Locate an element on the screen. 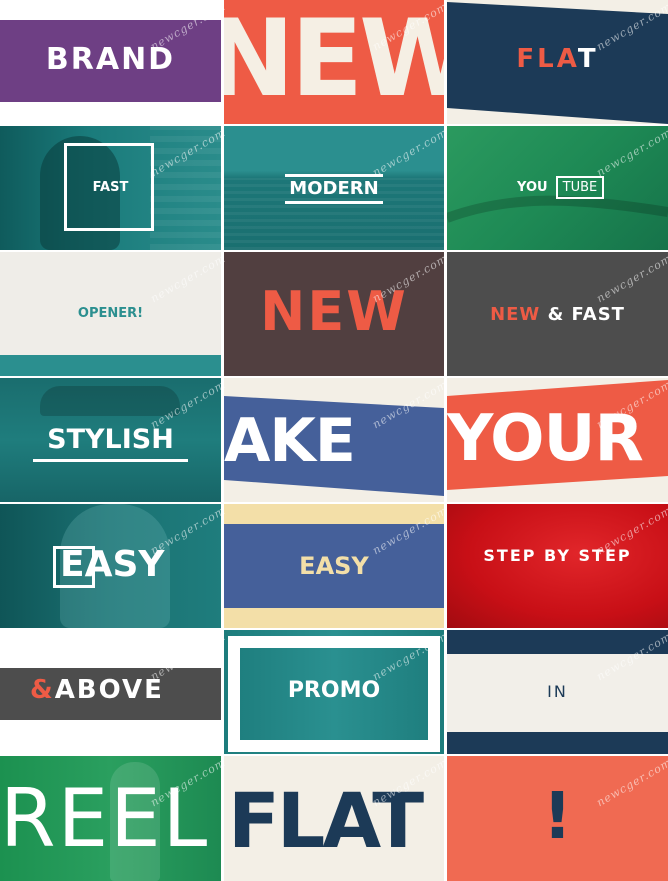  above-amp: & is located at coordinates (42, 690).